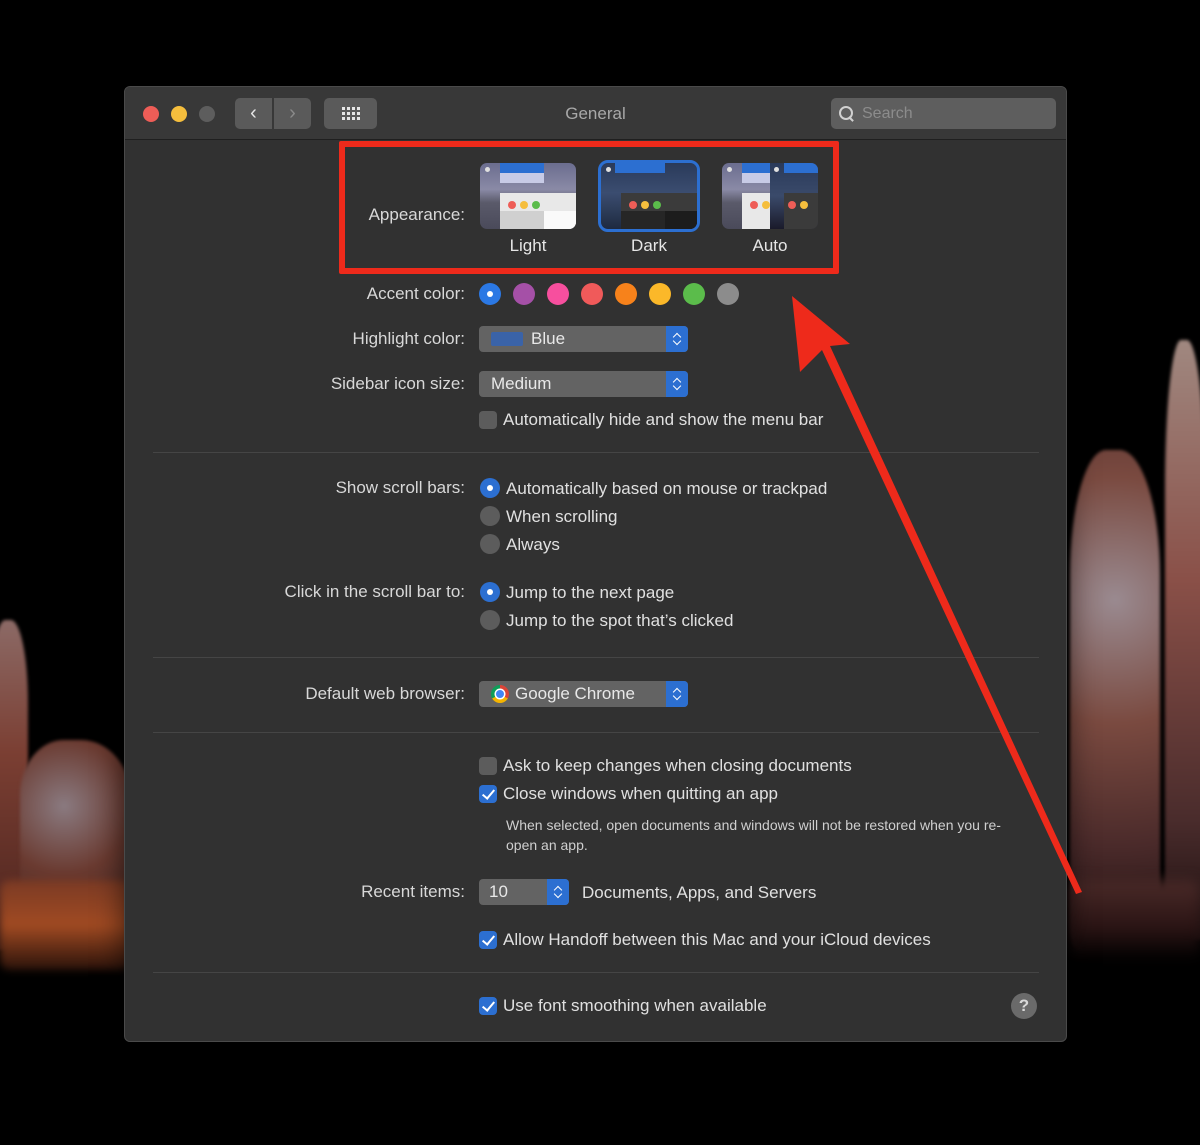 Image resolution: width=1200 pixels, height=1145 pixels. I want to click on auto-hide-menu-checkbox, so click(488, 420).